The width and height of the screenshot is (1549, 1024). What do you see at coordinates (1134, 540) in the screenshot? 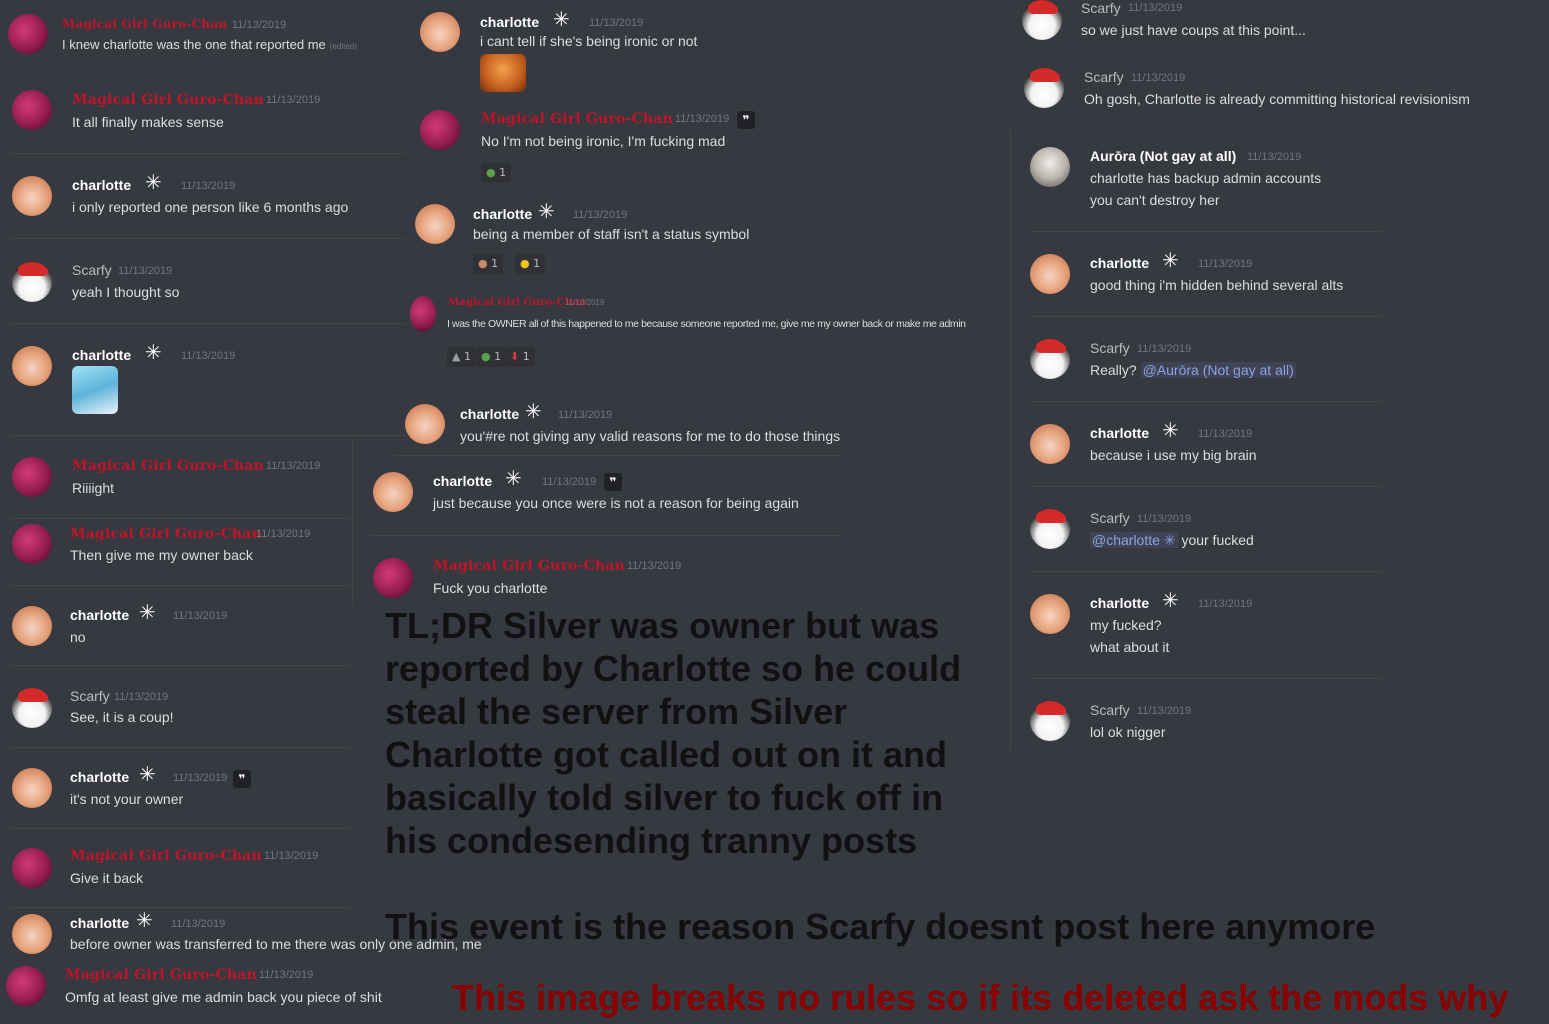
I see `user-mention: @charlotte ✳` at bounding box center [1134, 540].